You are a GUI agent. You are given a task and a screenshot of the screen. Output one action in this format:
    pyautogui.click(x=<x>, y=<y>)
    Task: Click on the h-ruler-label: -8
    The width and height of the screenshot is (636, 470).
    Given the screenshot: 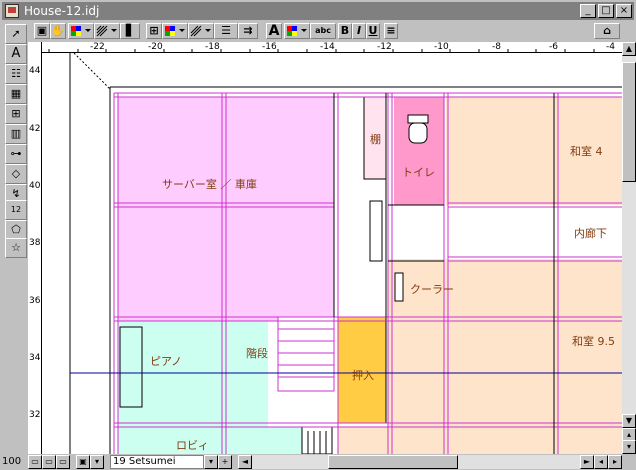 What is the action you would take?
    pyautogui.click(x=496, y=47)
    